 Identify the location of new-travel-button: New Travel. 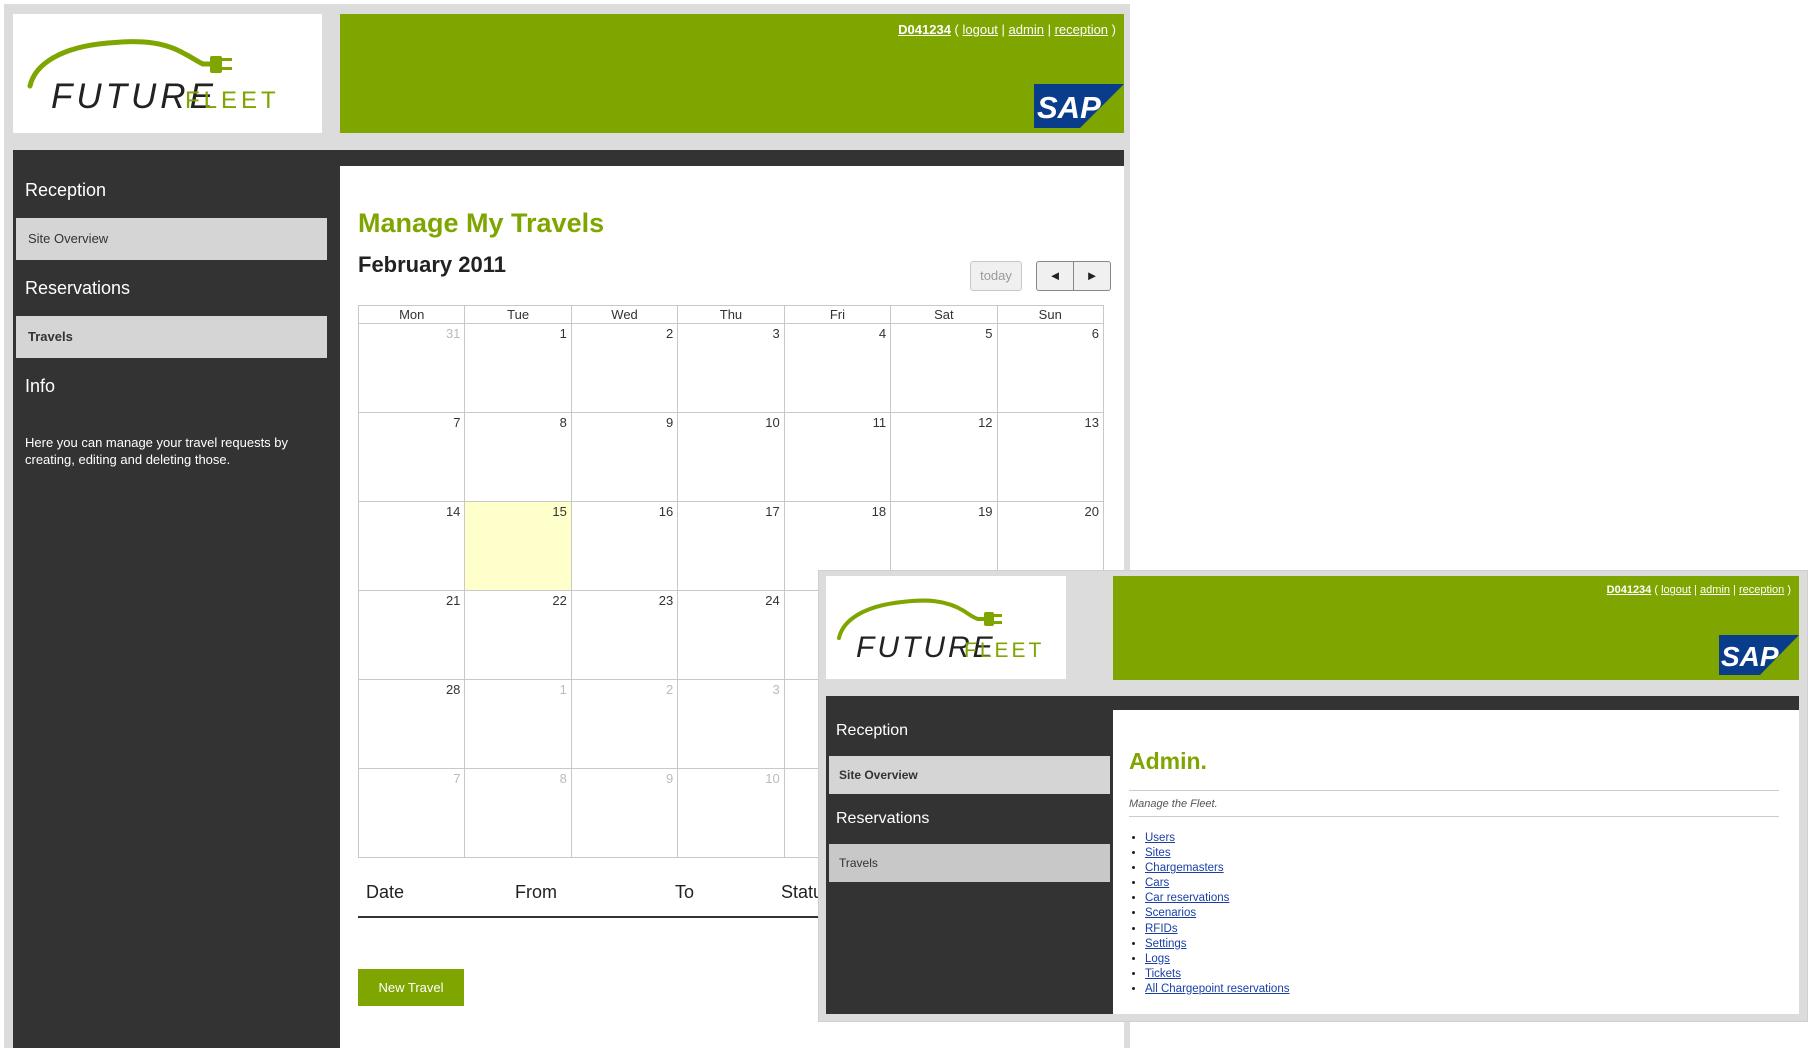
(411, 987).